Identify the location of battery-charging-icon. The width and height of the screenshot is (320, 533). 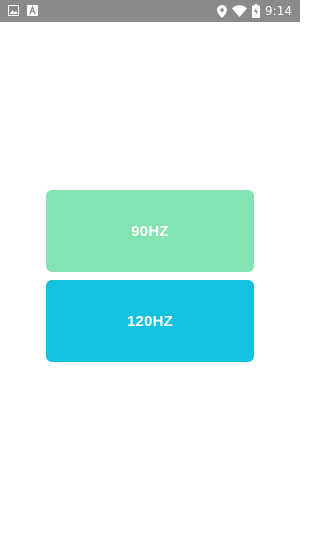
(256, 11).